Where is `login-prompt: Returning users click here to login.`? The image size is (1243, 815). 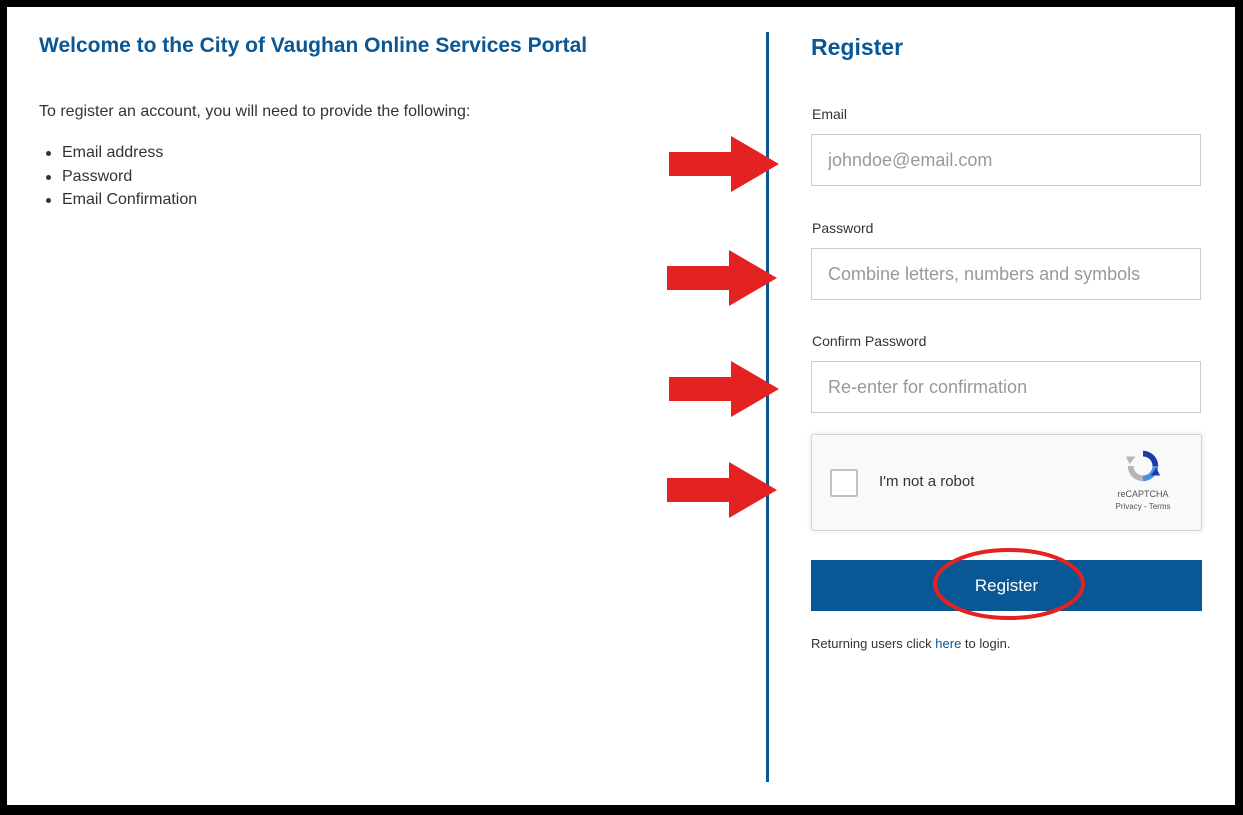
login-prompt: Returning users click here to login. is located at coordinates (910, 643).